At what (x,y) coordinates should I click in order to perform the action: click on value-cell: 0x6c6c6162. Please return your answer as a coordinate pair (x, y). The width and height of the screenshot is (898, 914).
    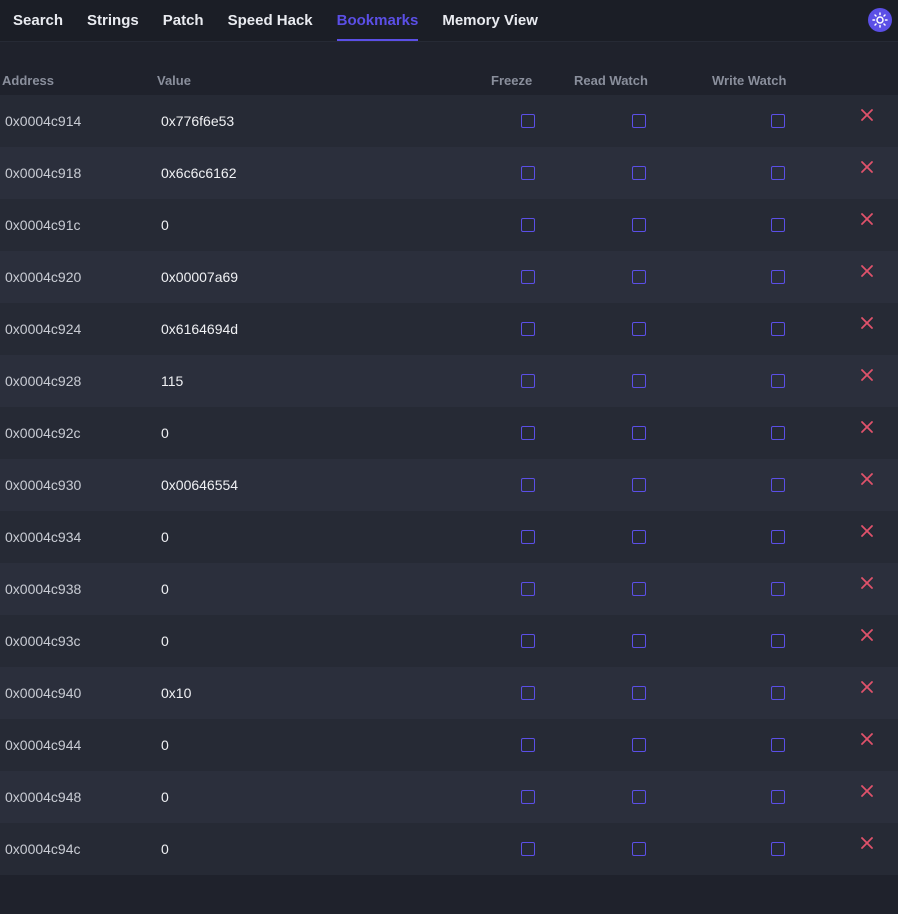
    Looking at the image, I should click on (199, 173).